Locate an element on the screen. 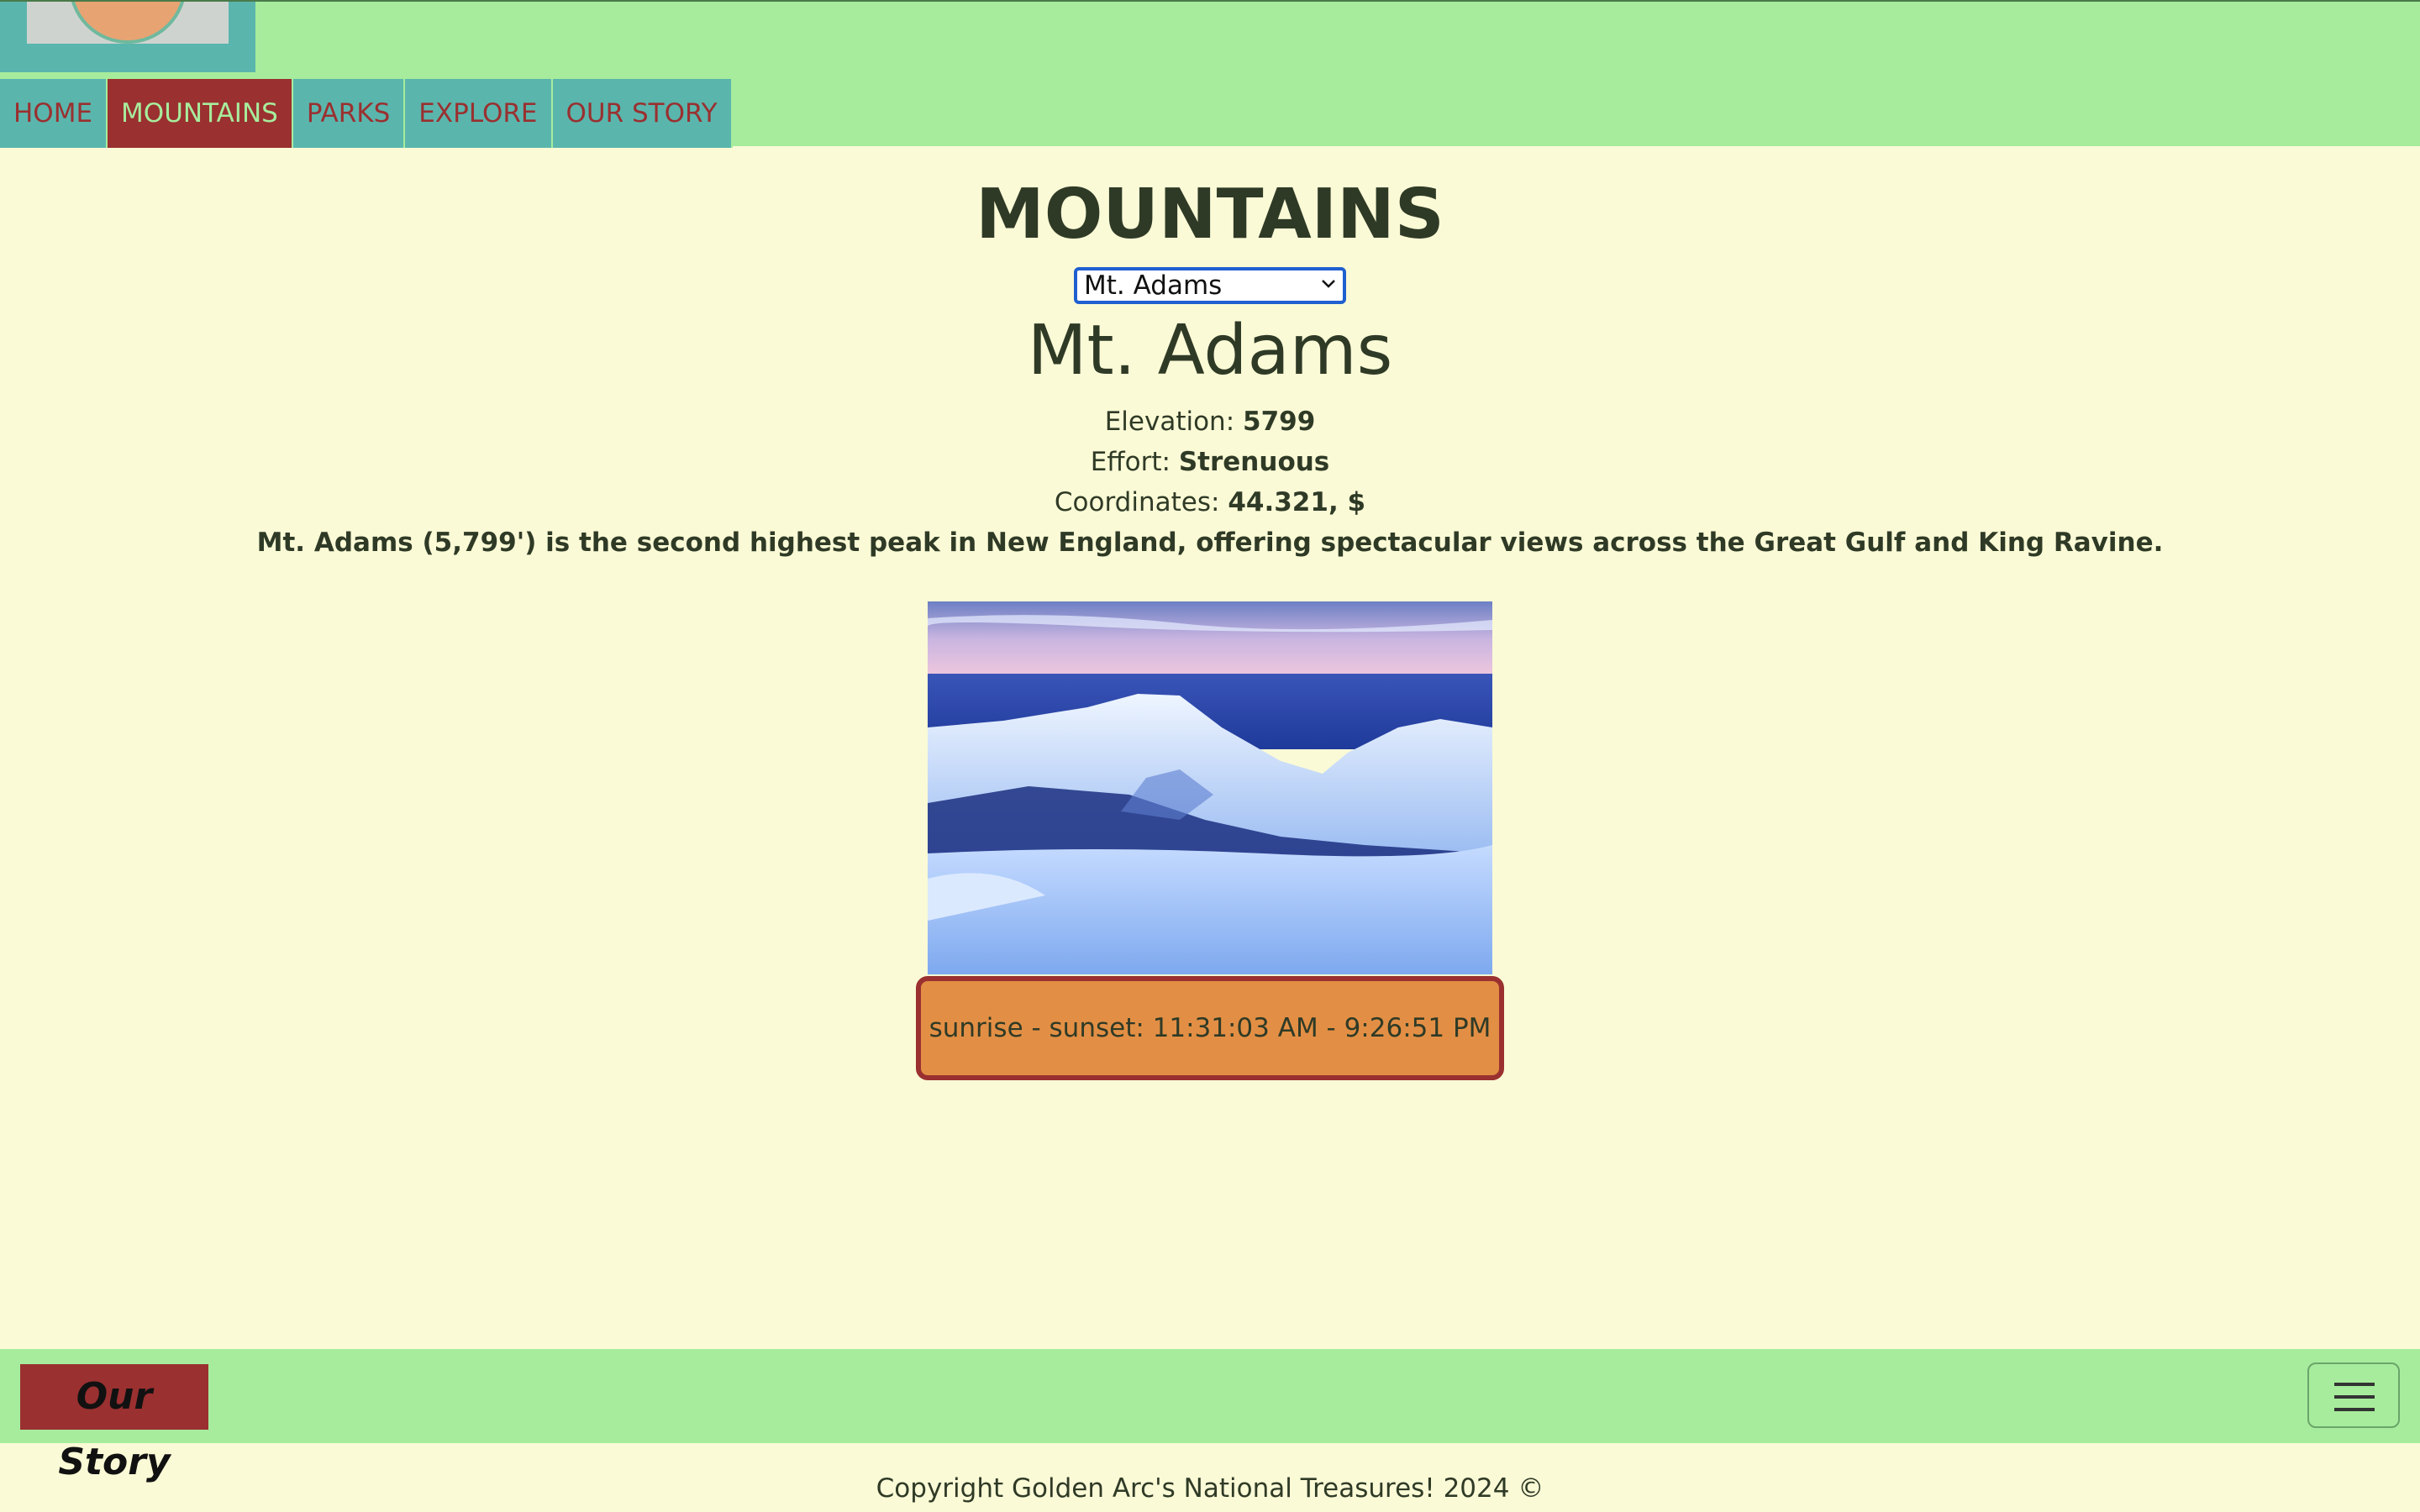 The image size is (2420, 1512). our-story-button: Our Story is located at coordinates (114, 1423).